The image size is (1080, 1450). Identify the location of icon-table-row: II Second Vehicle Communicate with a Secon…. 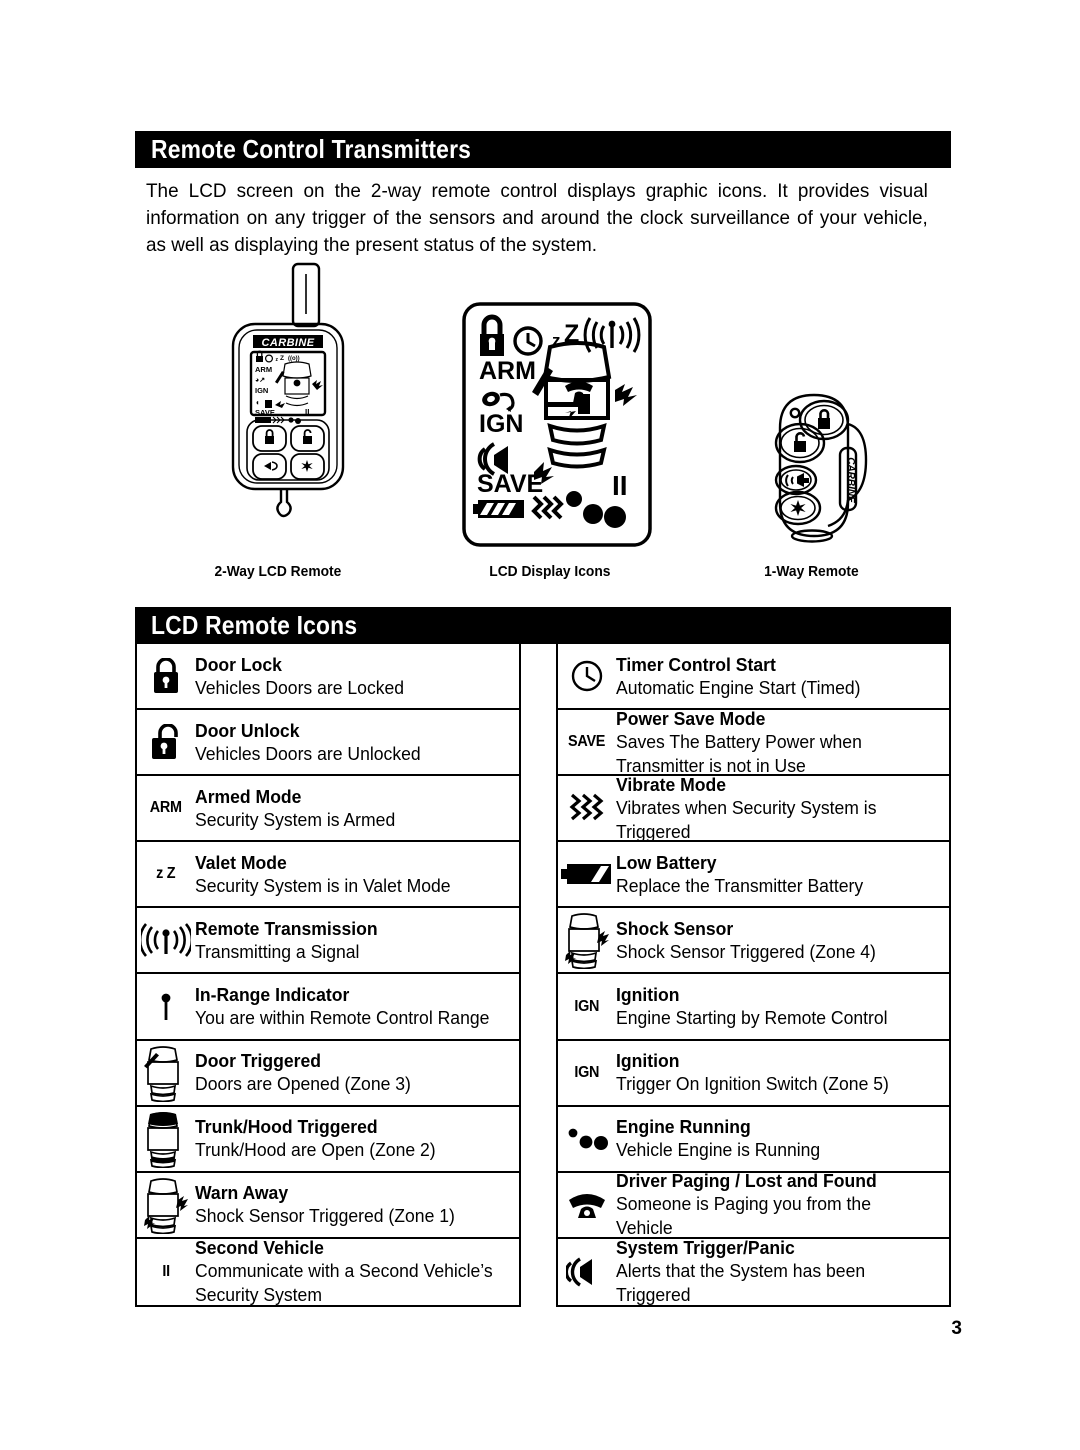
(328, 1271).